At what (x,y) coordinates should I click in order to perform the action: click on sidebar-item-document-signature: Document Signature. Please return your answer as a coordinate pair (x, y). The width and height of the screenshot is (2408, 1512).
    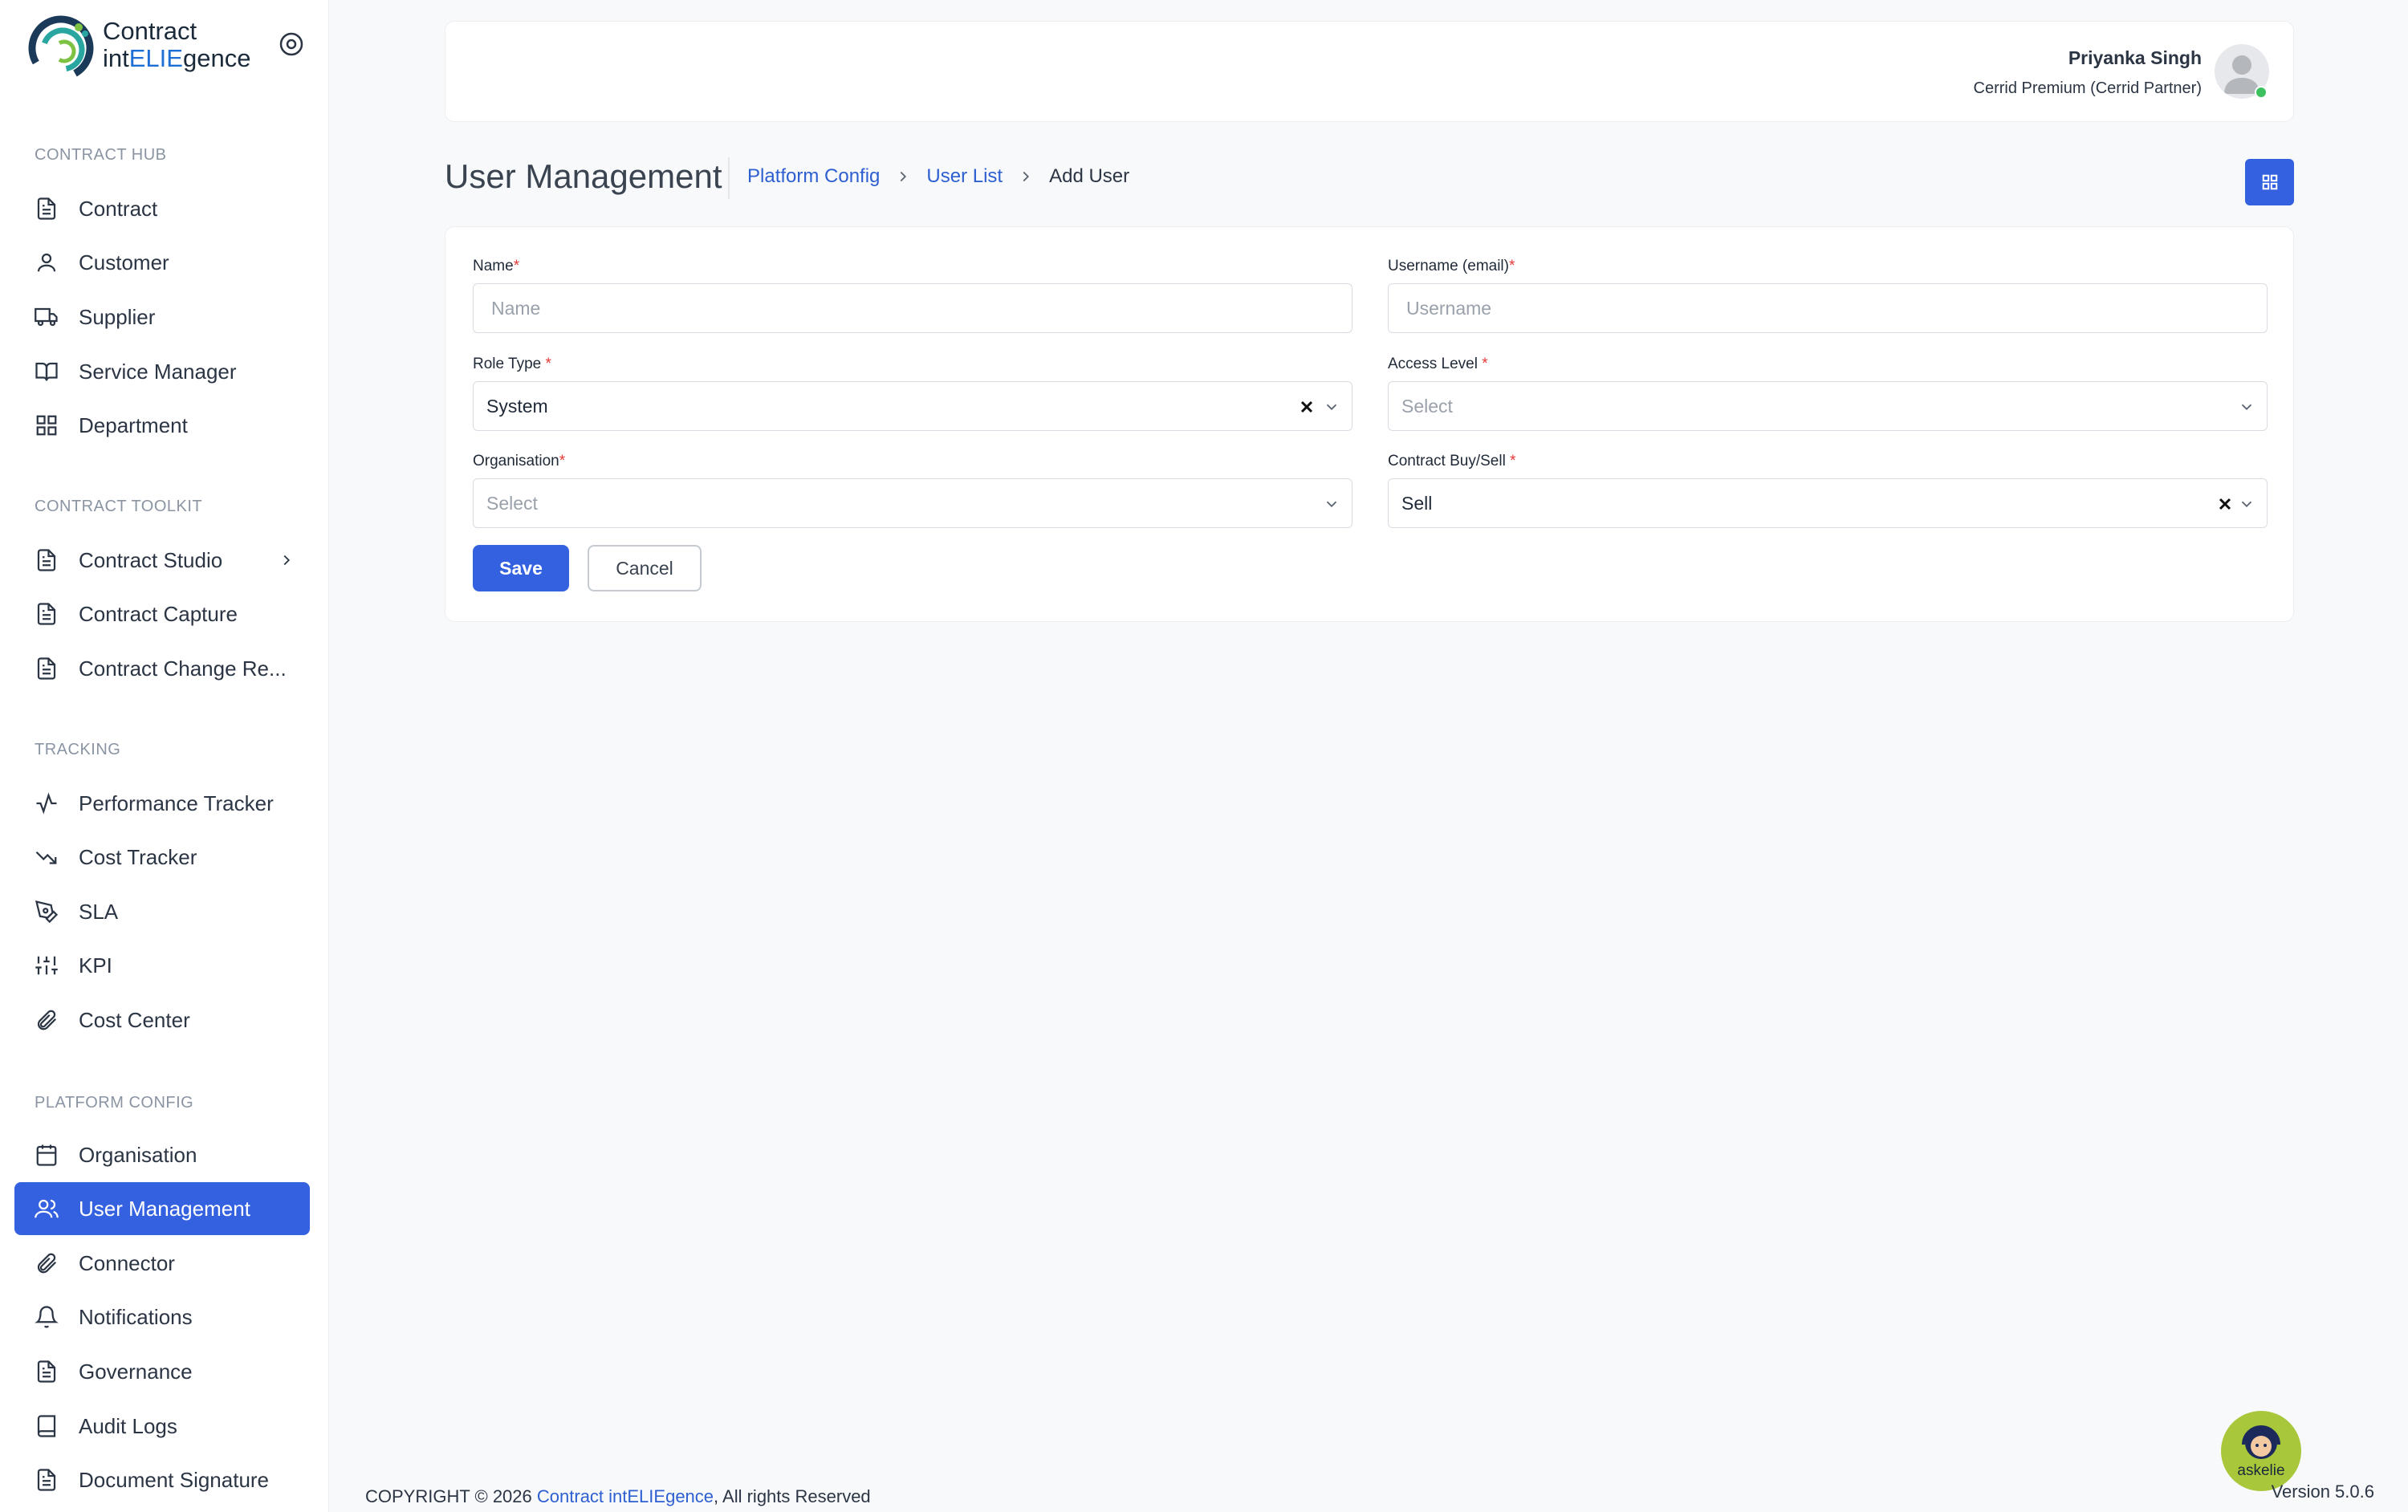
    Looking at the image, I should click on (162, 1479).